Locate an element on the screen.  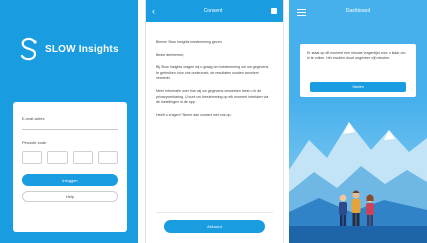
email-field is located at coordinates (70, 125).